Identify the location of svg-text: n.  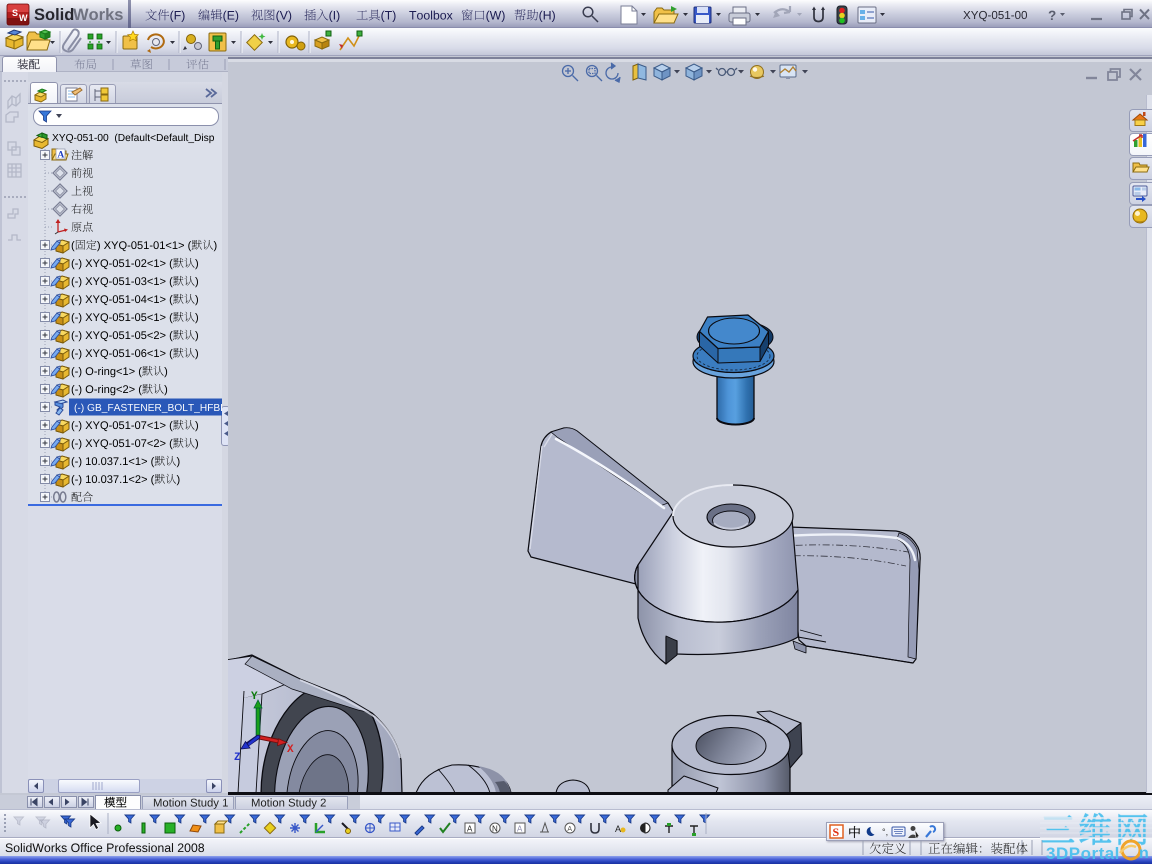
(1144, 853).